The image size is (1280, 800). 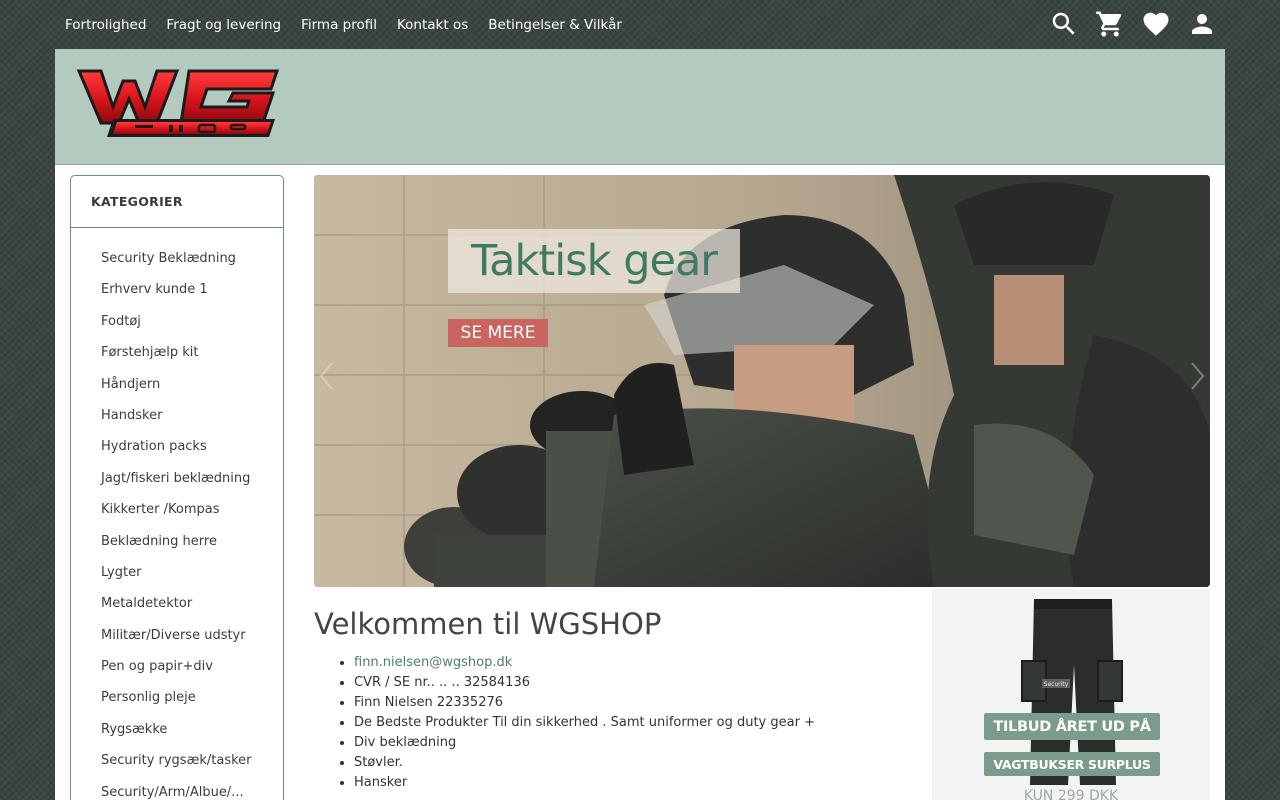 I want to click on promo-banner-offer: TILBUD ÅRET UD PÅ, so click(x=1072, y=726).